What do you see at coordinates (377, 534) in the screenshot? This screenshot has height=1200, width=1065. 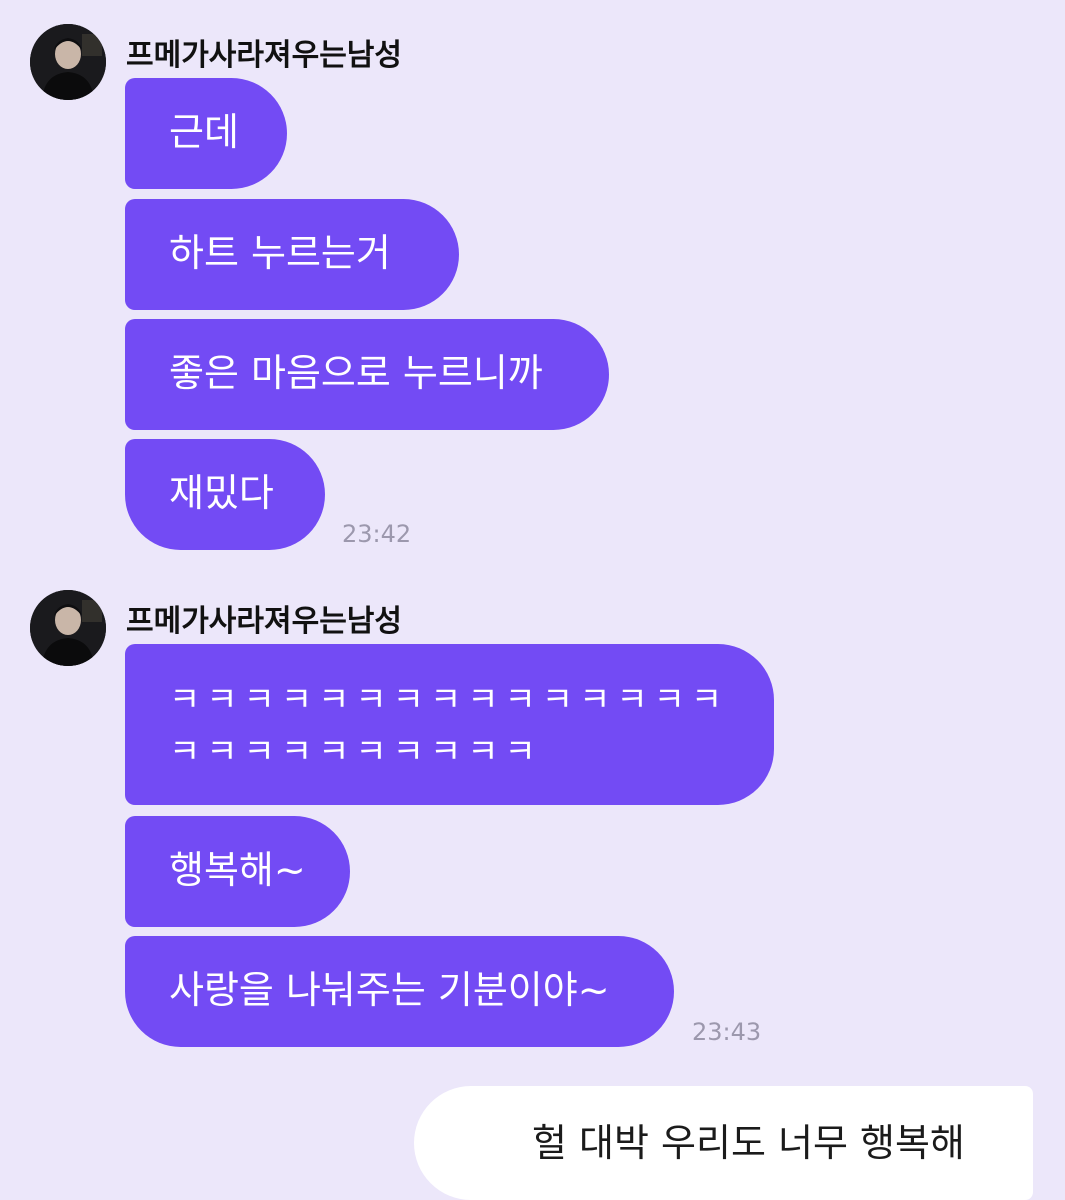 I see `message-timestamp: 23:42` at bounding box center [377, 534].